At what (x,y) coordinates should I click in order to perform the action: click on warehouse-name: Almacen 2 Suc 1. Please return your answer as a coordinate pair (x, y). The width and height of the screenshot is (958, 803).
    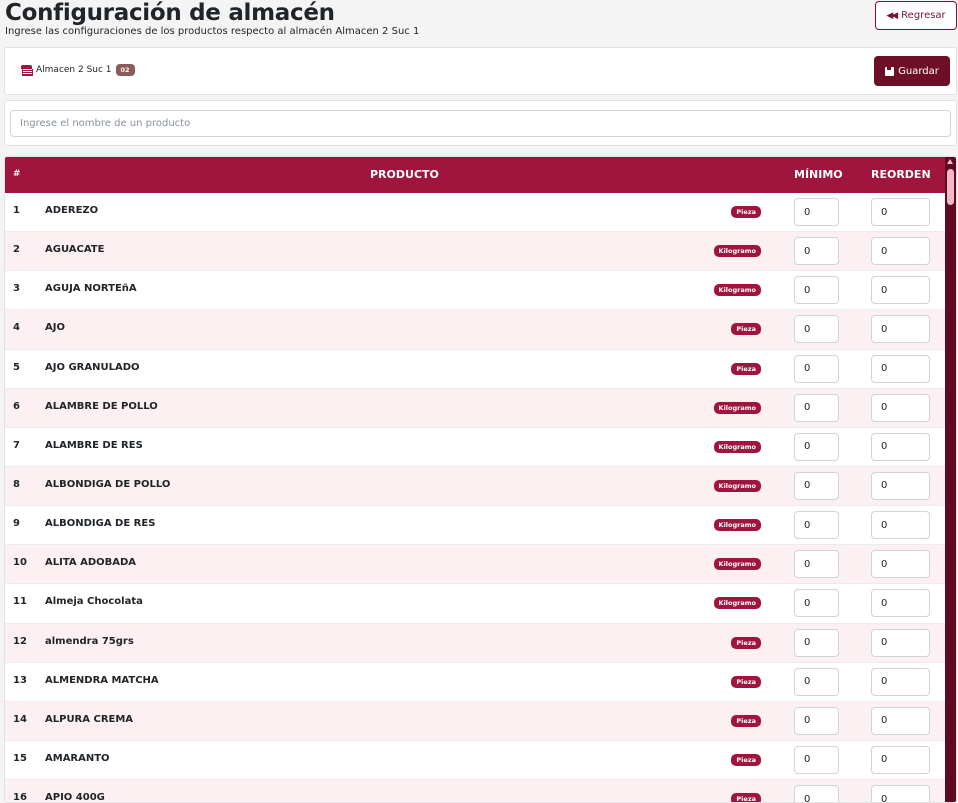
    Looking at the image, I should click on (74, 70).